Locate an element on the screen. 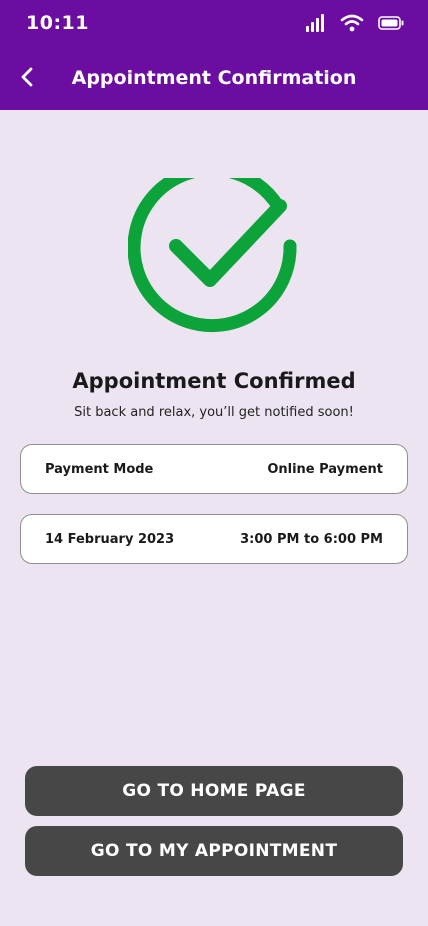  appointment-date: 14 February 2023 is located at coordinates (110, 539).